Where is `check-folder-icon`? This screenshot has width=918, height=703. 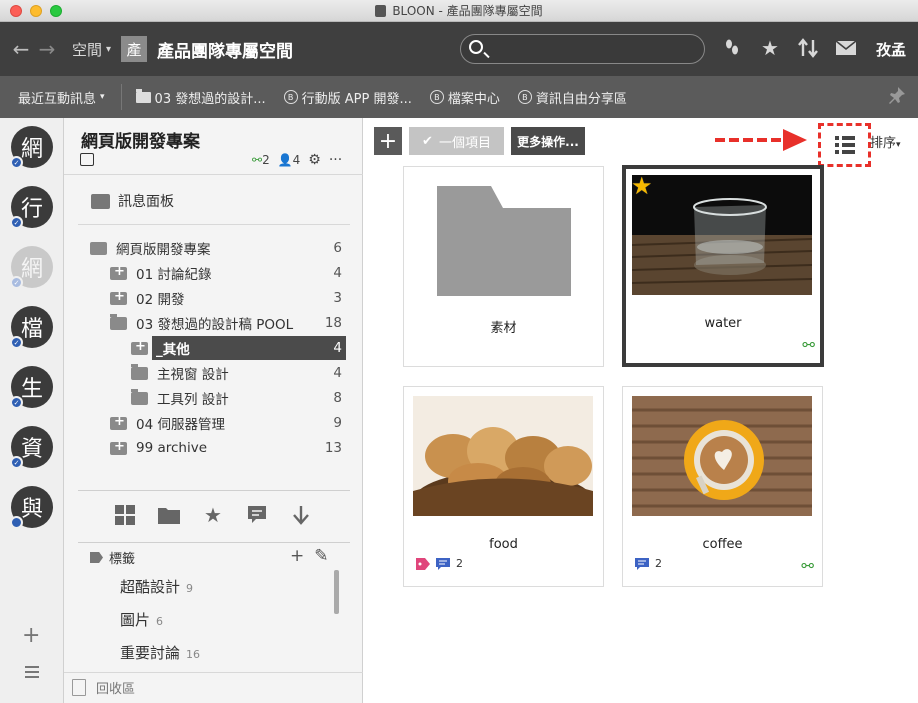 check-folder-icon is located at coordinates (98, 248).